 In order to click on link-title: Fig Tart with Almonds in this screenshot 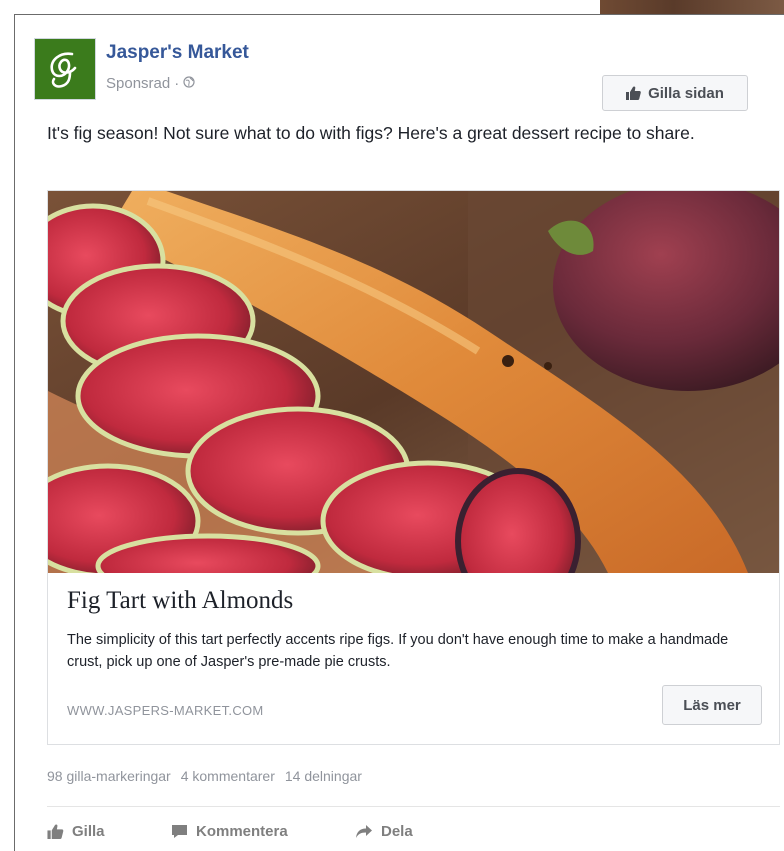, I will do `click(180, 601)`.